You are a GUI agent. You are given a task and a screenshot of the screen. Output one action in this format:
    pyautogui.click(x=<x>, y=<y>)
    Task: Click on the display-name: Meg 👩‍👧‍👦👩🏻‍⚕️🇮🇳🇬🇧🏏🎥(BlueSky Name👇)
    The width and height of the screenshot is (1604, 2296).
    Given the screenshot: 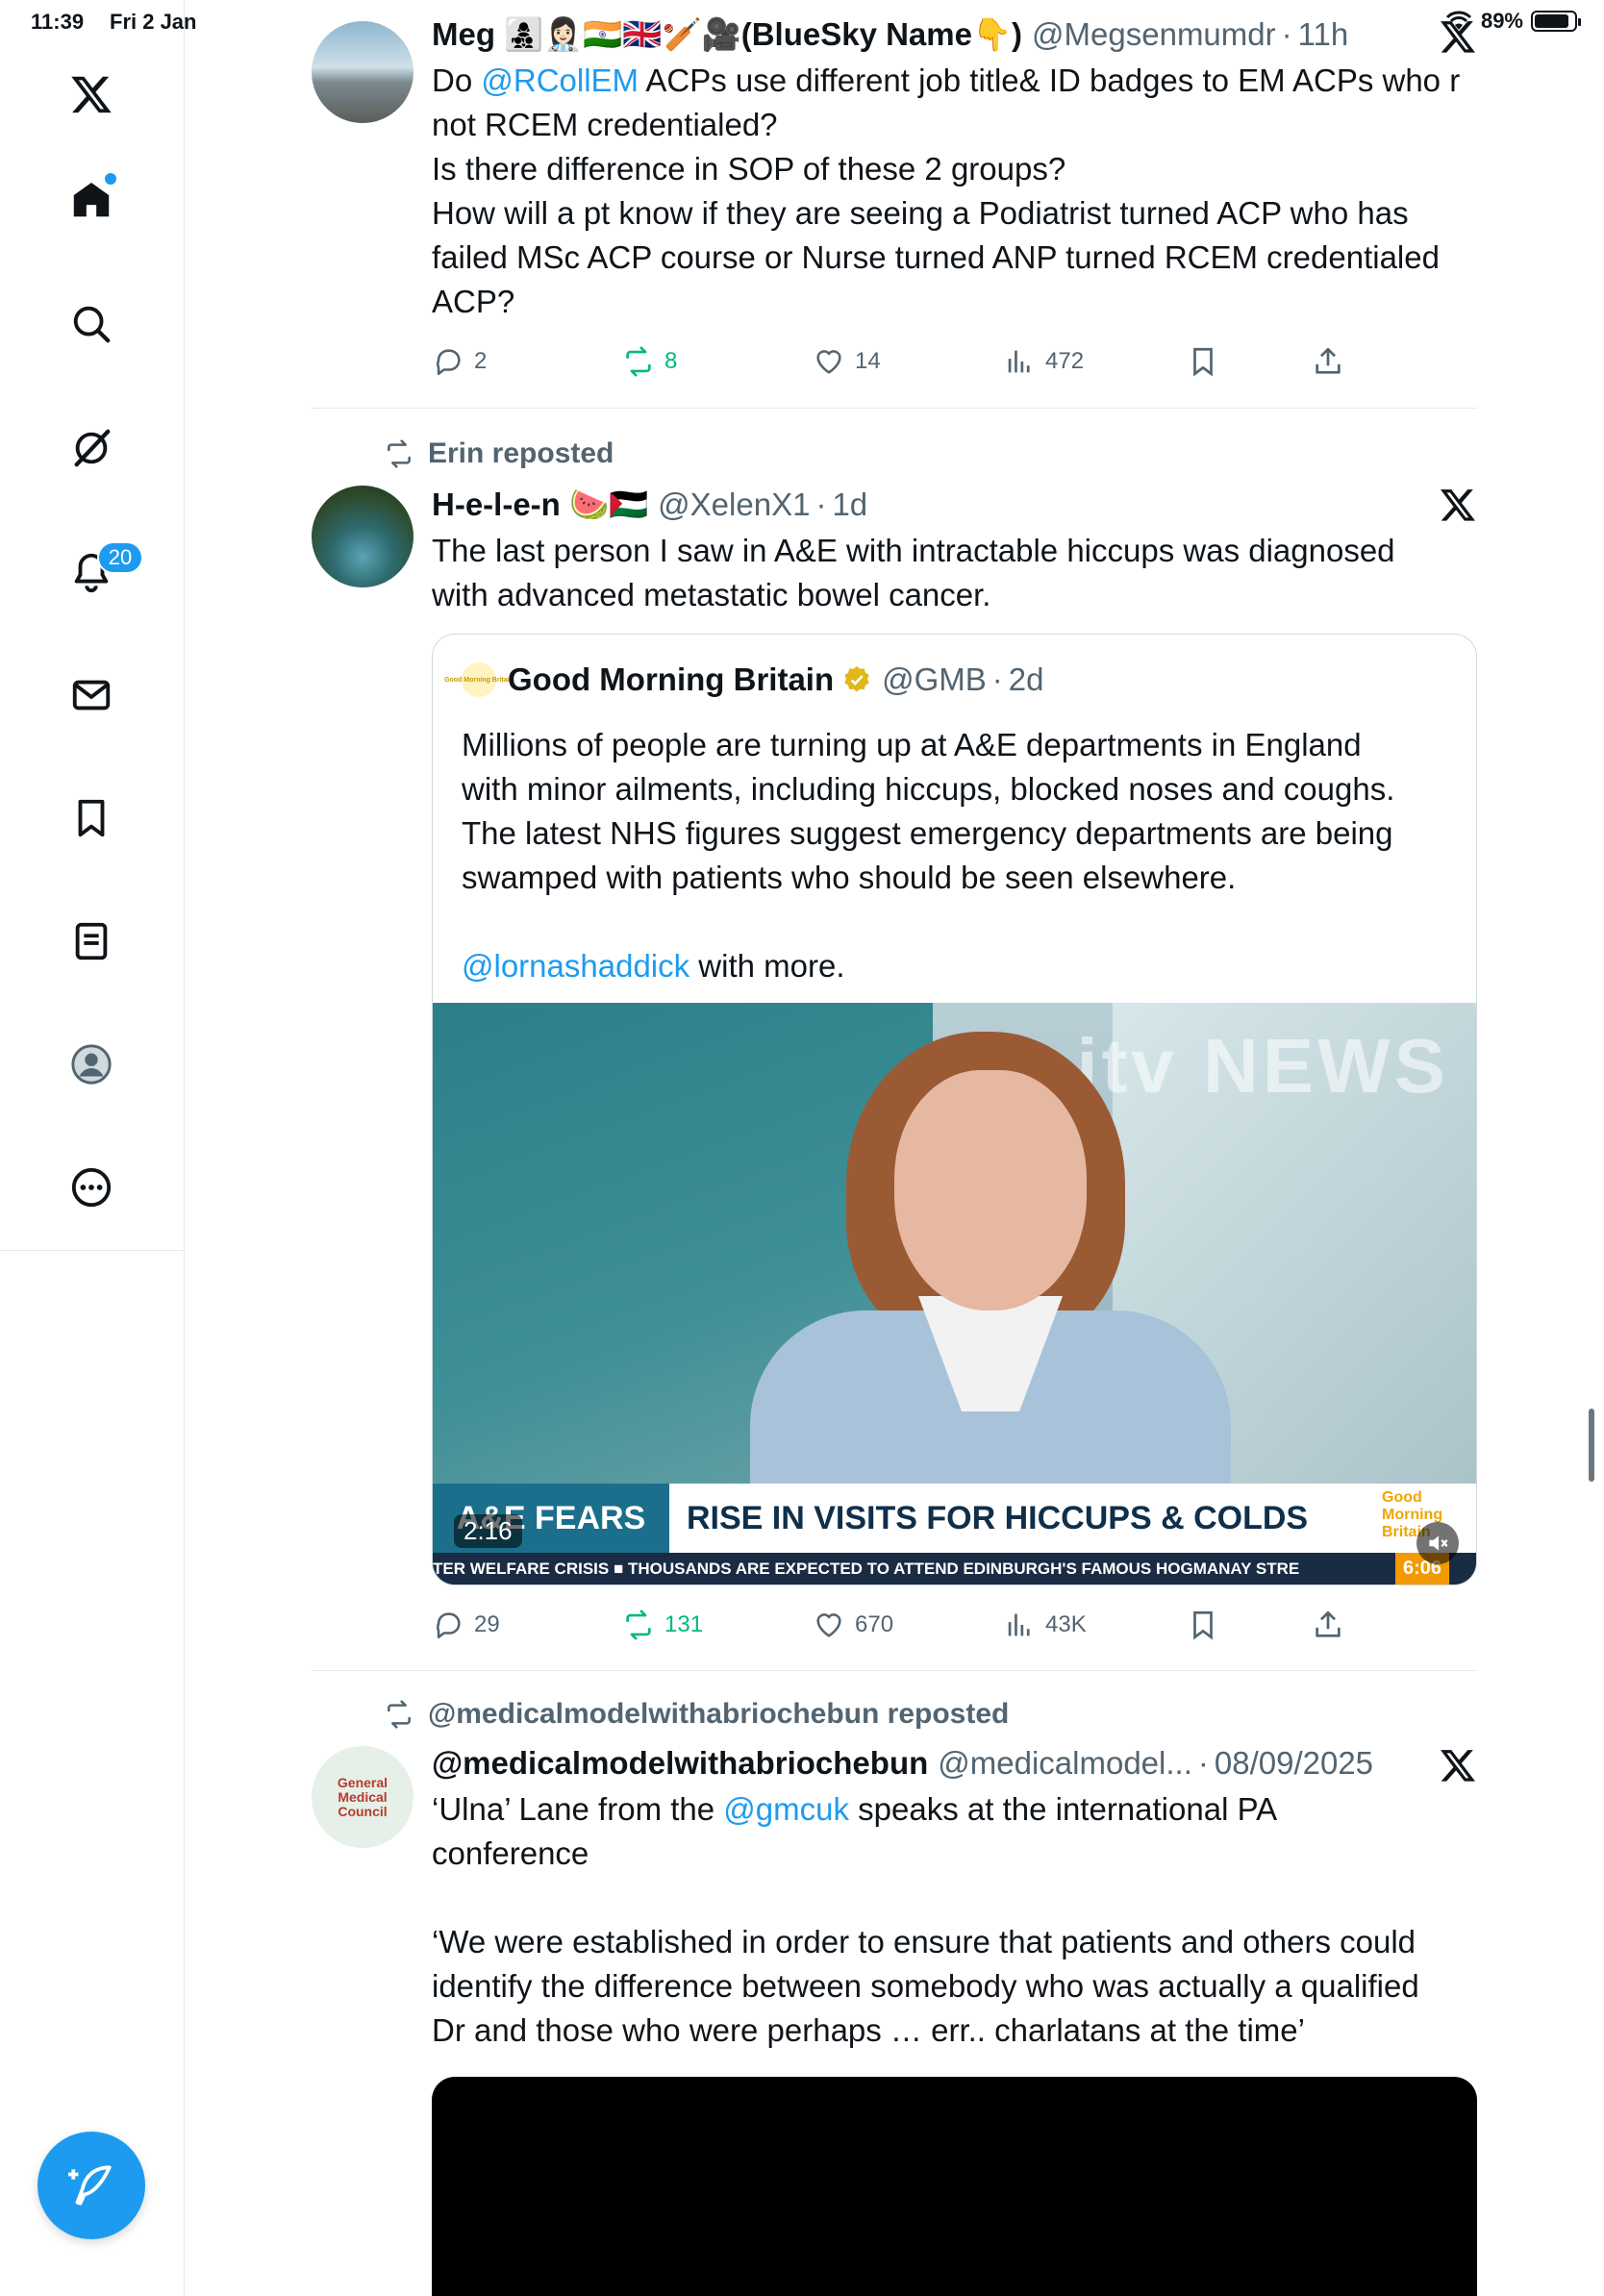 What is the action you would take?
    pyautogui.click(x=727, y=34)
    